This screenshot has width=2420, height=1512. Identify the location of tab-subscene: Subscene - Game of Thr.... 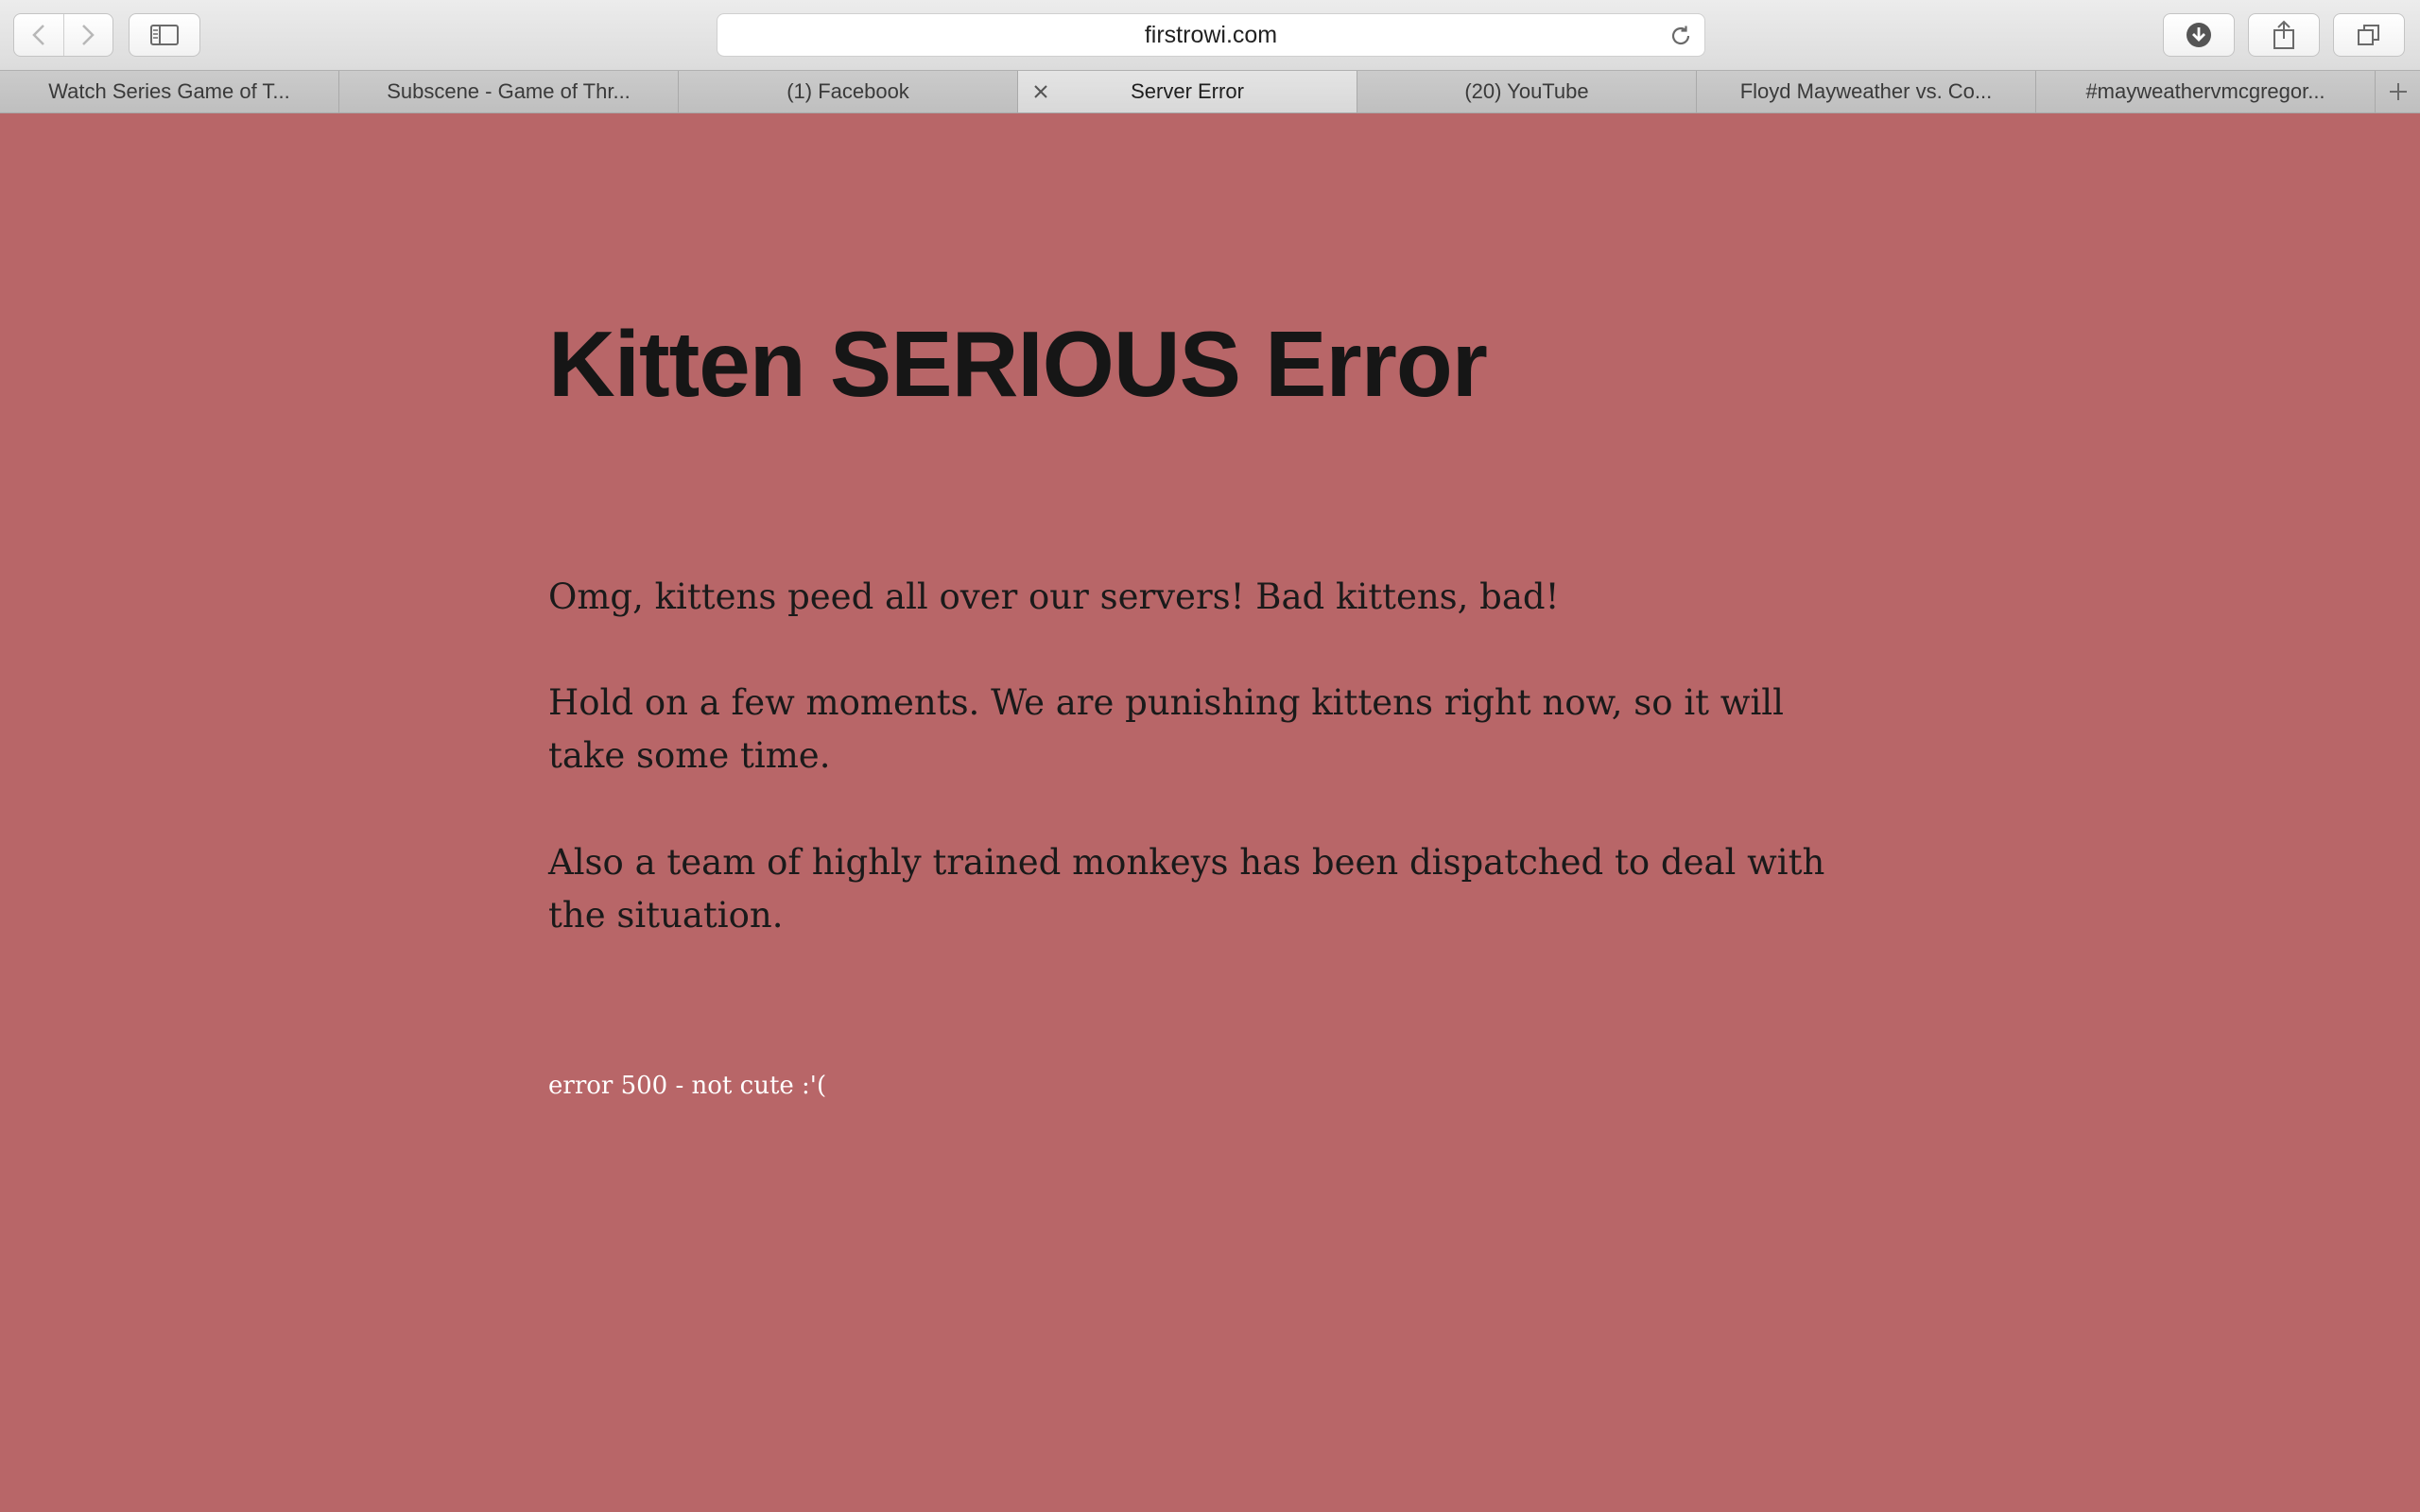
(509, 91).